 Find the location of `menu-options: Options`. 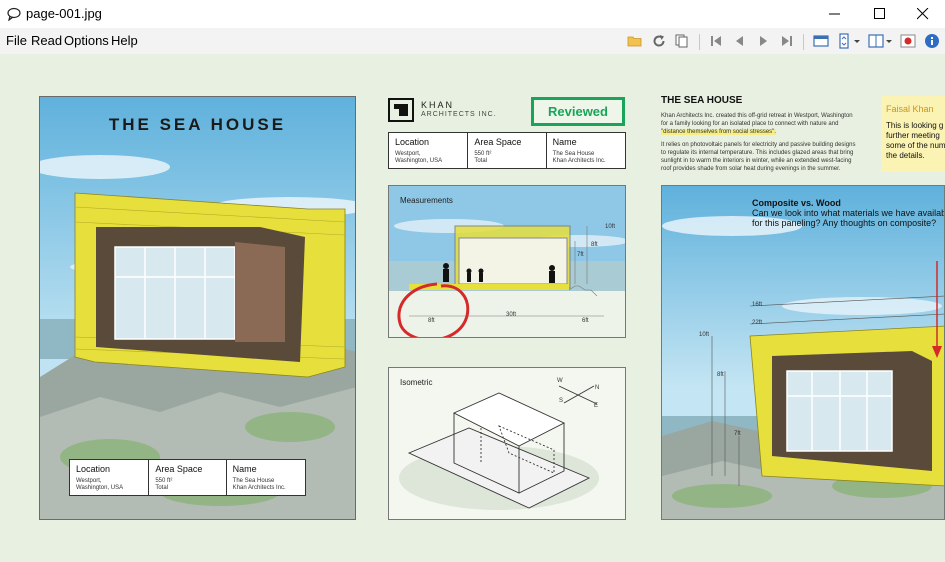

menu-options: Options is located at coordinates (86, 40).